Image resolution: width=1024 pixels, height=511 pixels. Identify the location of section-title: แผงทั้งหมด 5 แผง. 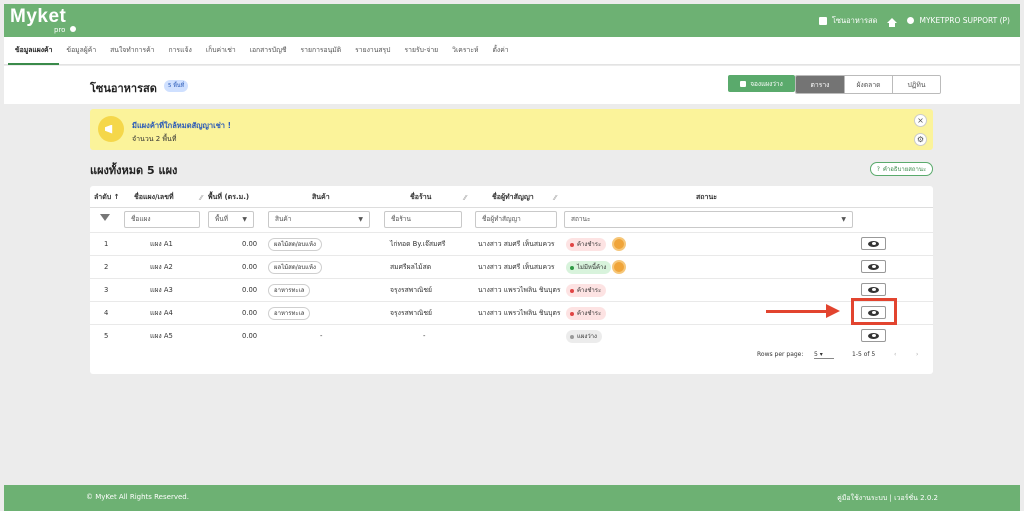
(134, 170).